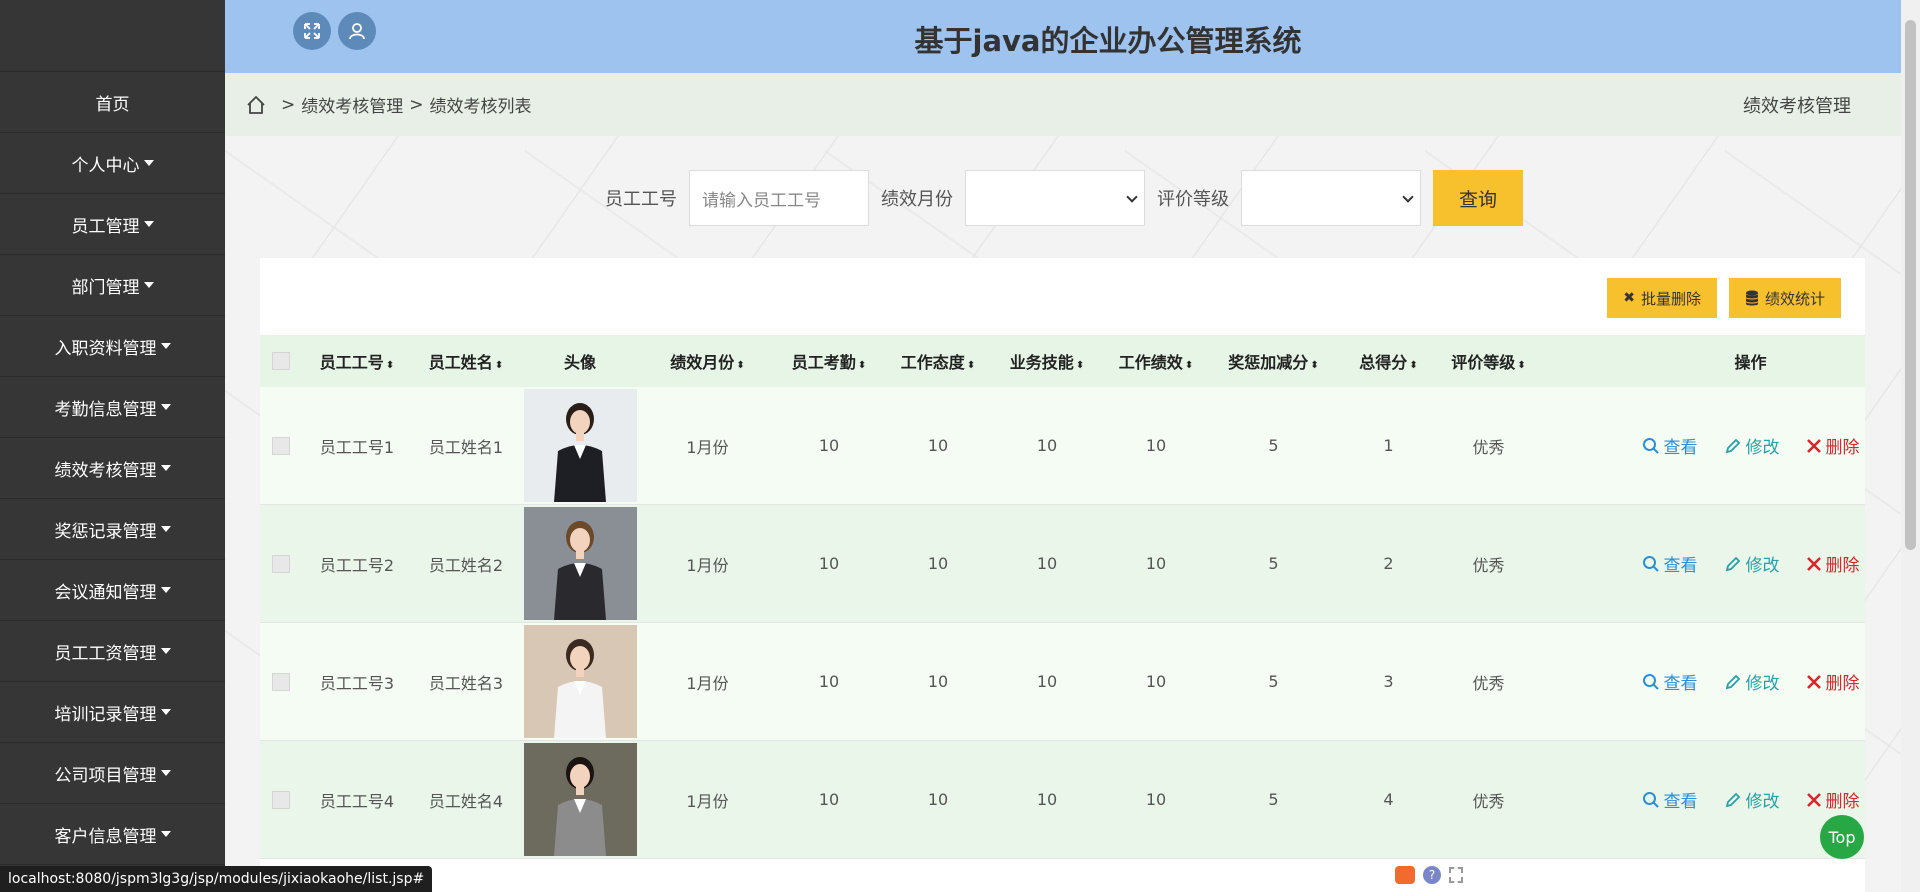 The image size is (1920, 892). Describe the element at coordinates (579, 362) in the screenshot. I see `column-header-label: 头像` at that location.